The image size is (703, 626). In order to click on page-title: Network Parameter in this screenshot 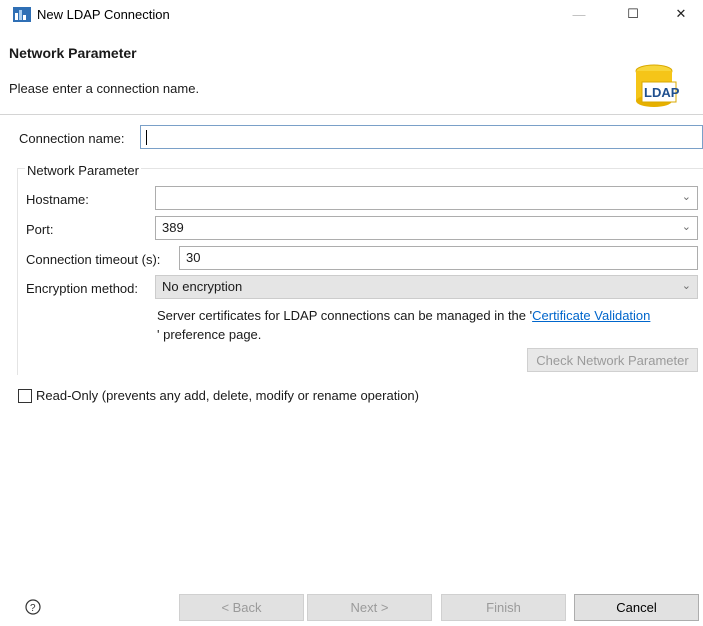, I will do `click(73, 53)`.